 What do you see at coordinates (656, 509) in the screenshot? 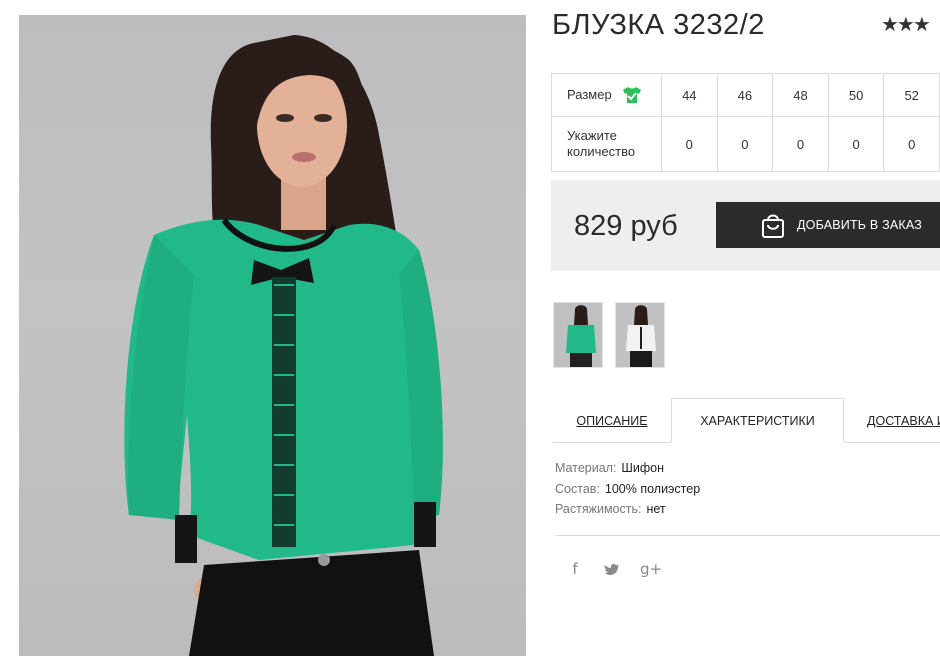
I see `spec-value: нет` at bounding box center [656, 509].